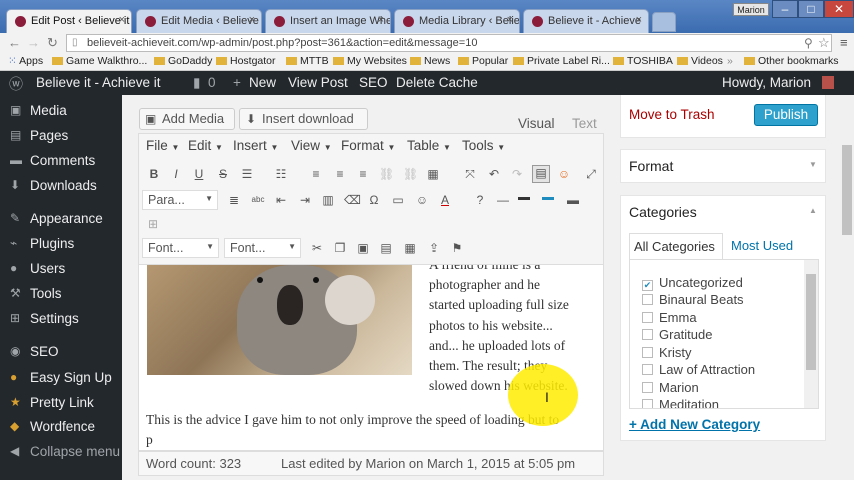 The width and height of the screenshot is (854, 480). Describe the element at coordinates (548, 198) in the screenshot. I see `blue-line-icon` at that location.